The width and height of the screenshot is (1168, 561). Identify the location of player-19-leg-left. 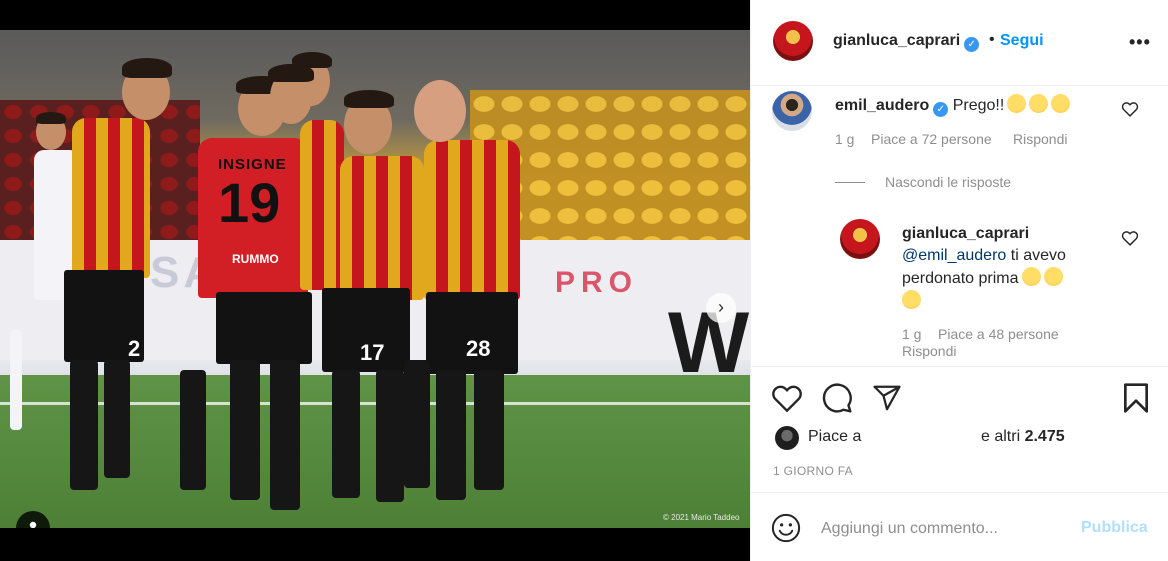
(245, 430).